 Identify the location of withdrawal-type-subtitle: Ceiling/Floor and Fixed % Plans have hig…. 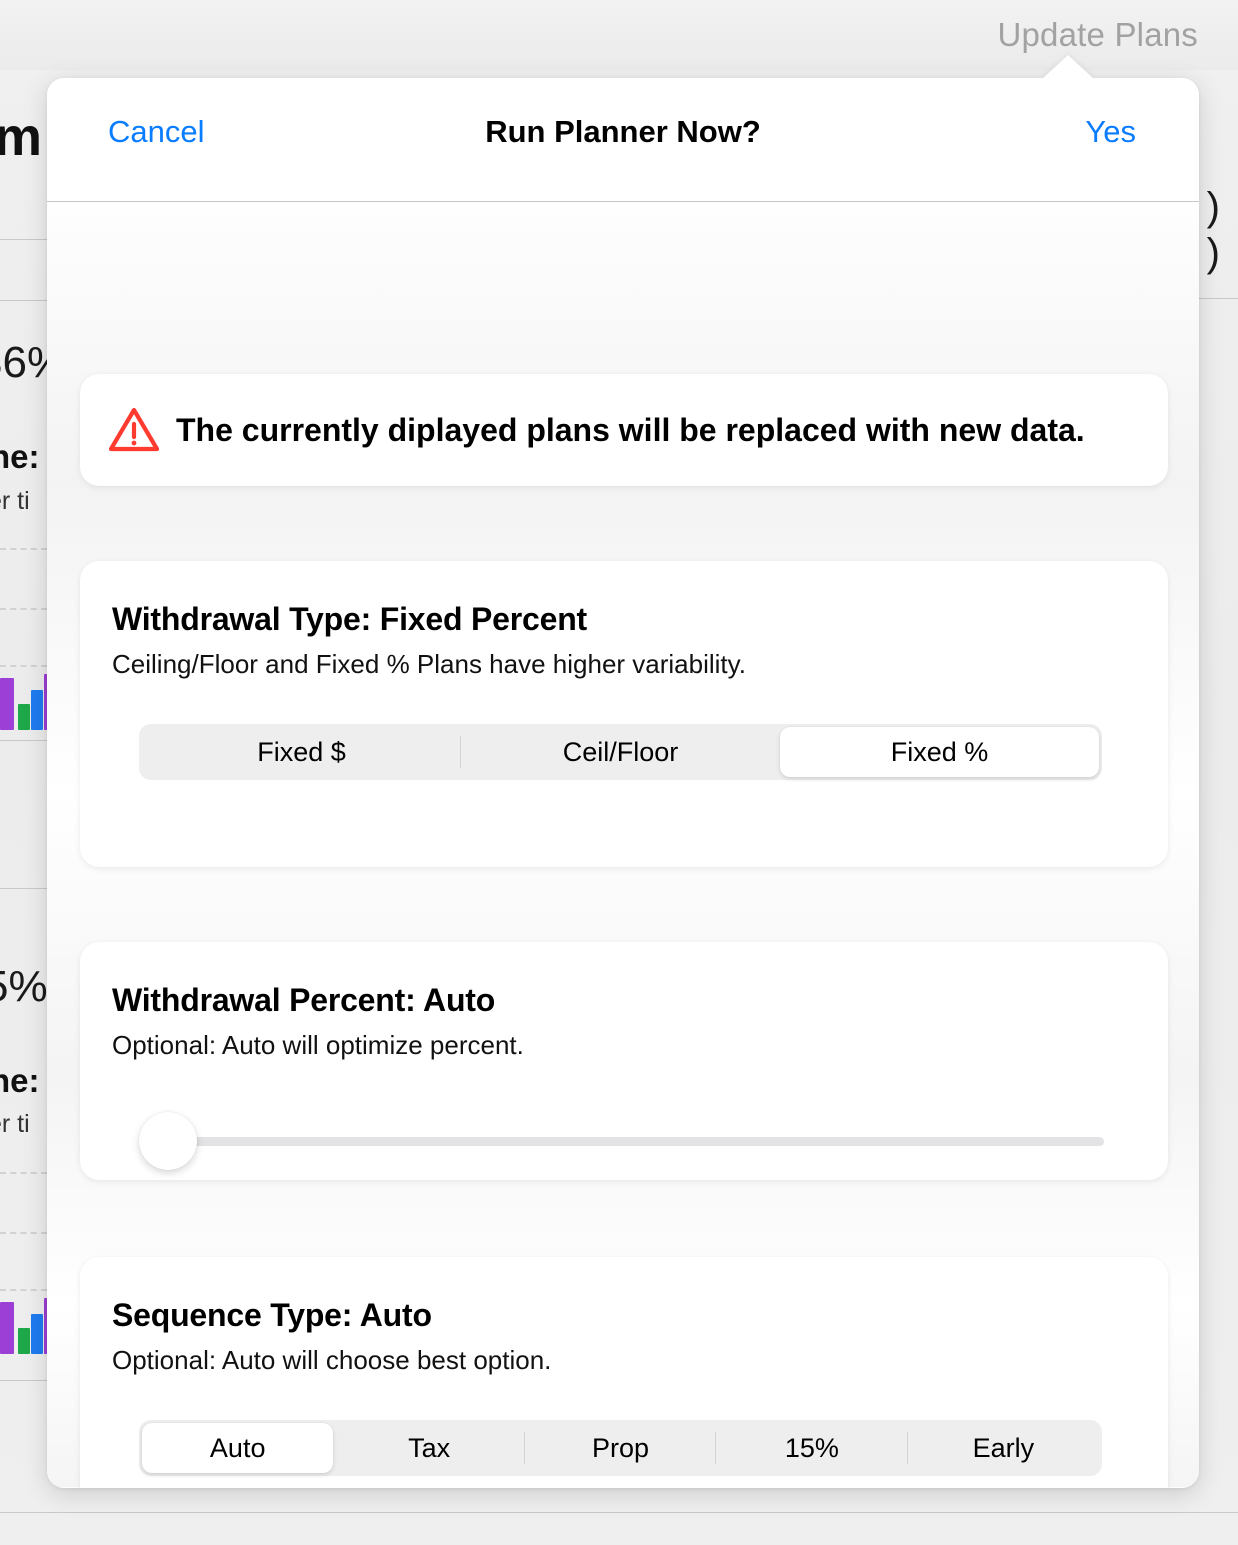
(429, 664).